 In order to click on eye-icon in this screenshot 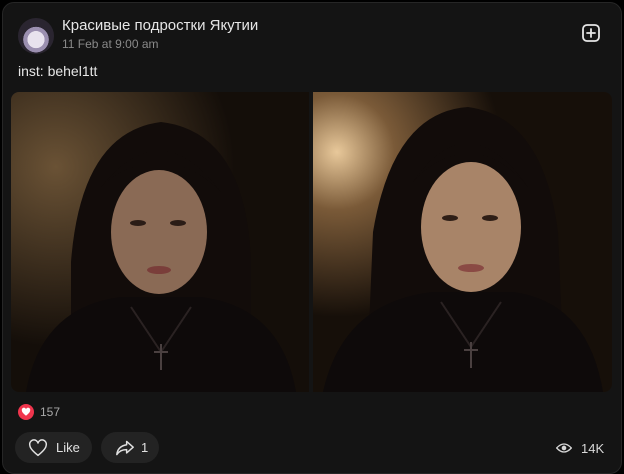, I will do `click(564, 448)`.